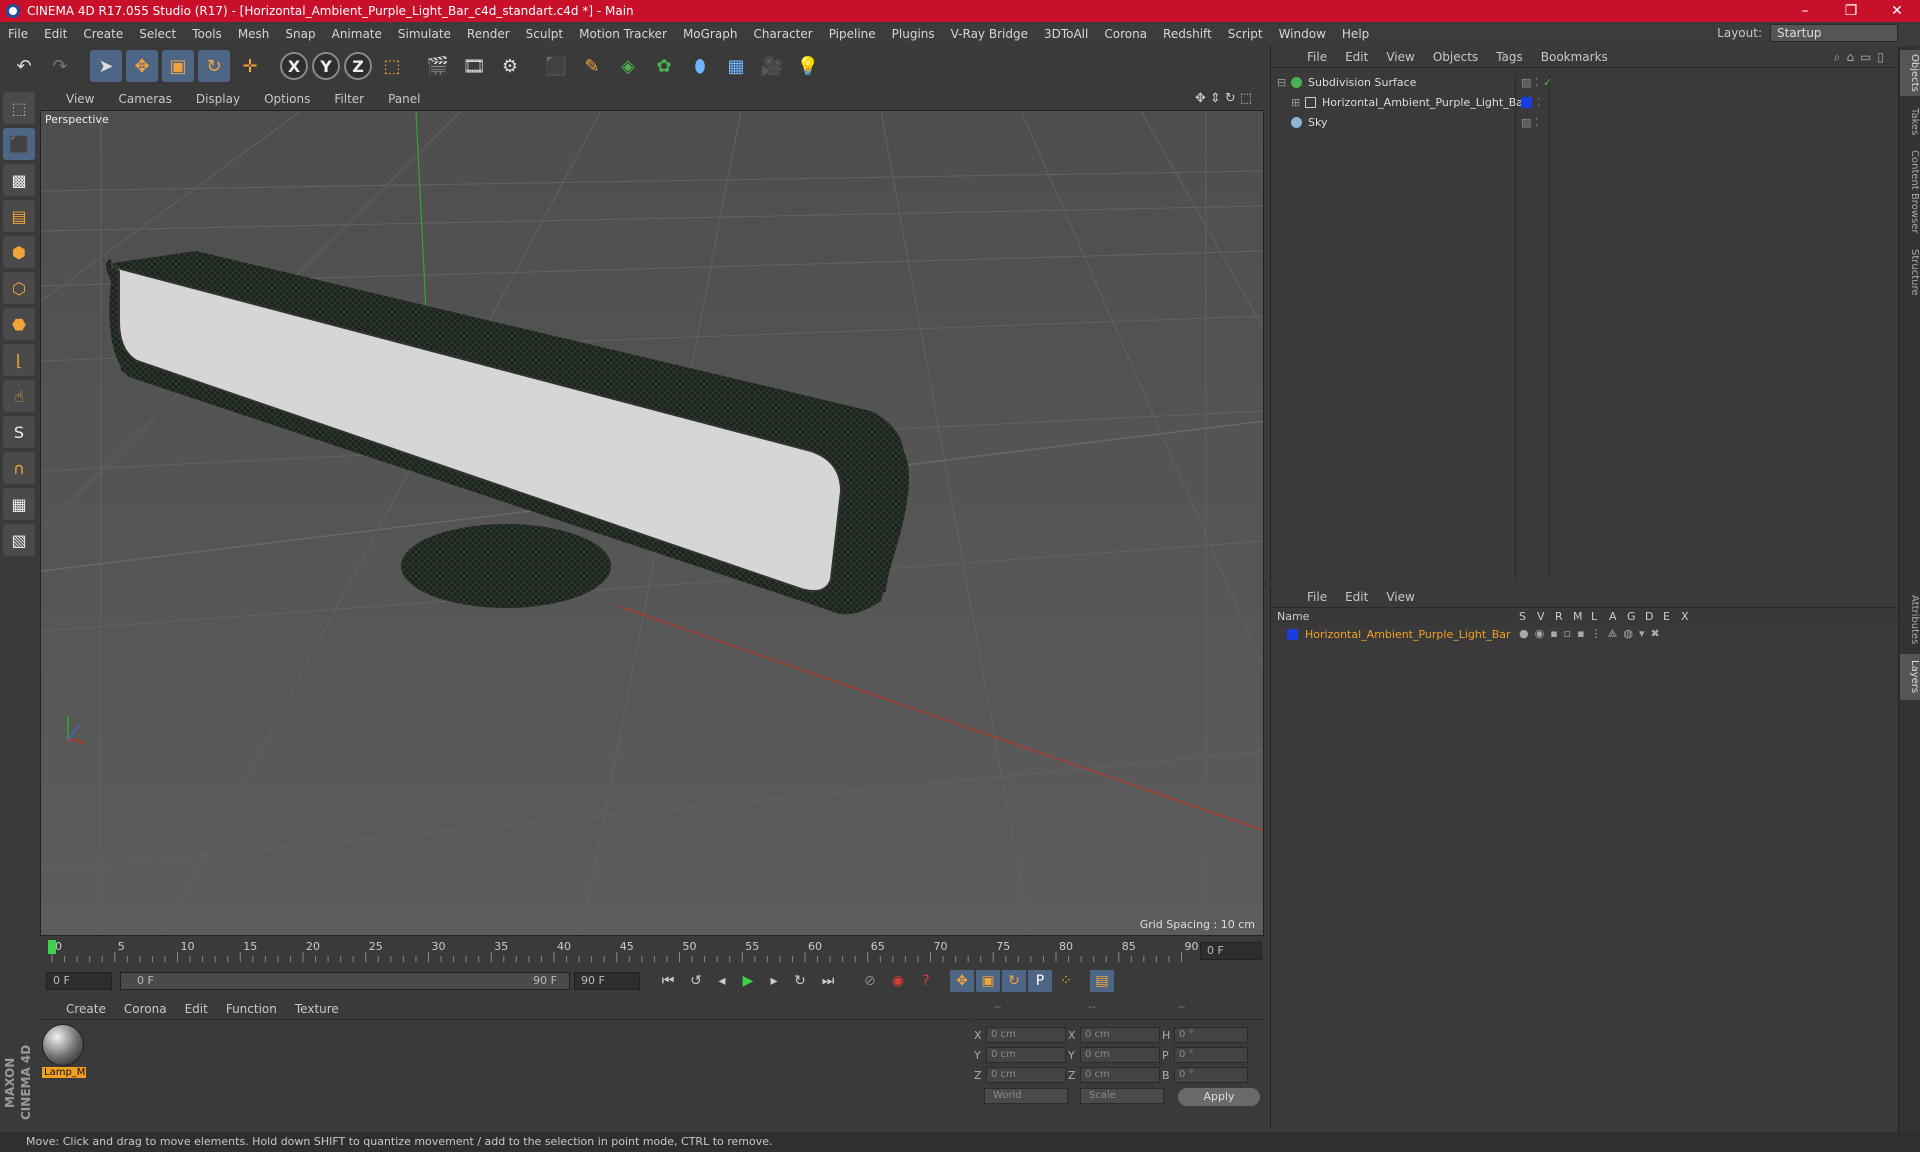  Describe the element at coordinates (1292, 634) in the screenshot. I see `layer-color-swatch` at that location.